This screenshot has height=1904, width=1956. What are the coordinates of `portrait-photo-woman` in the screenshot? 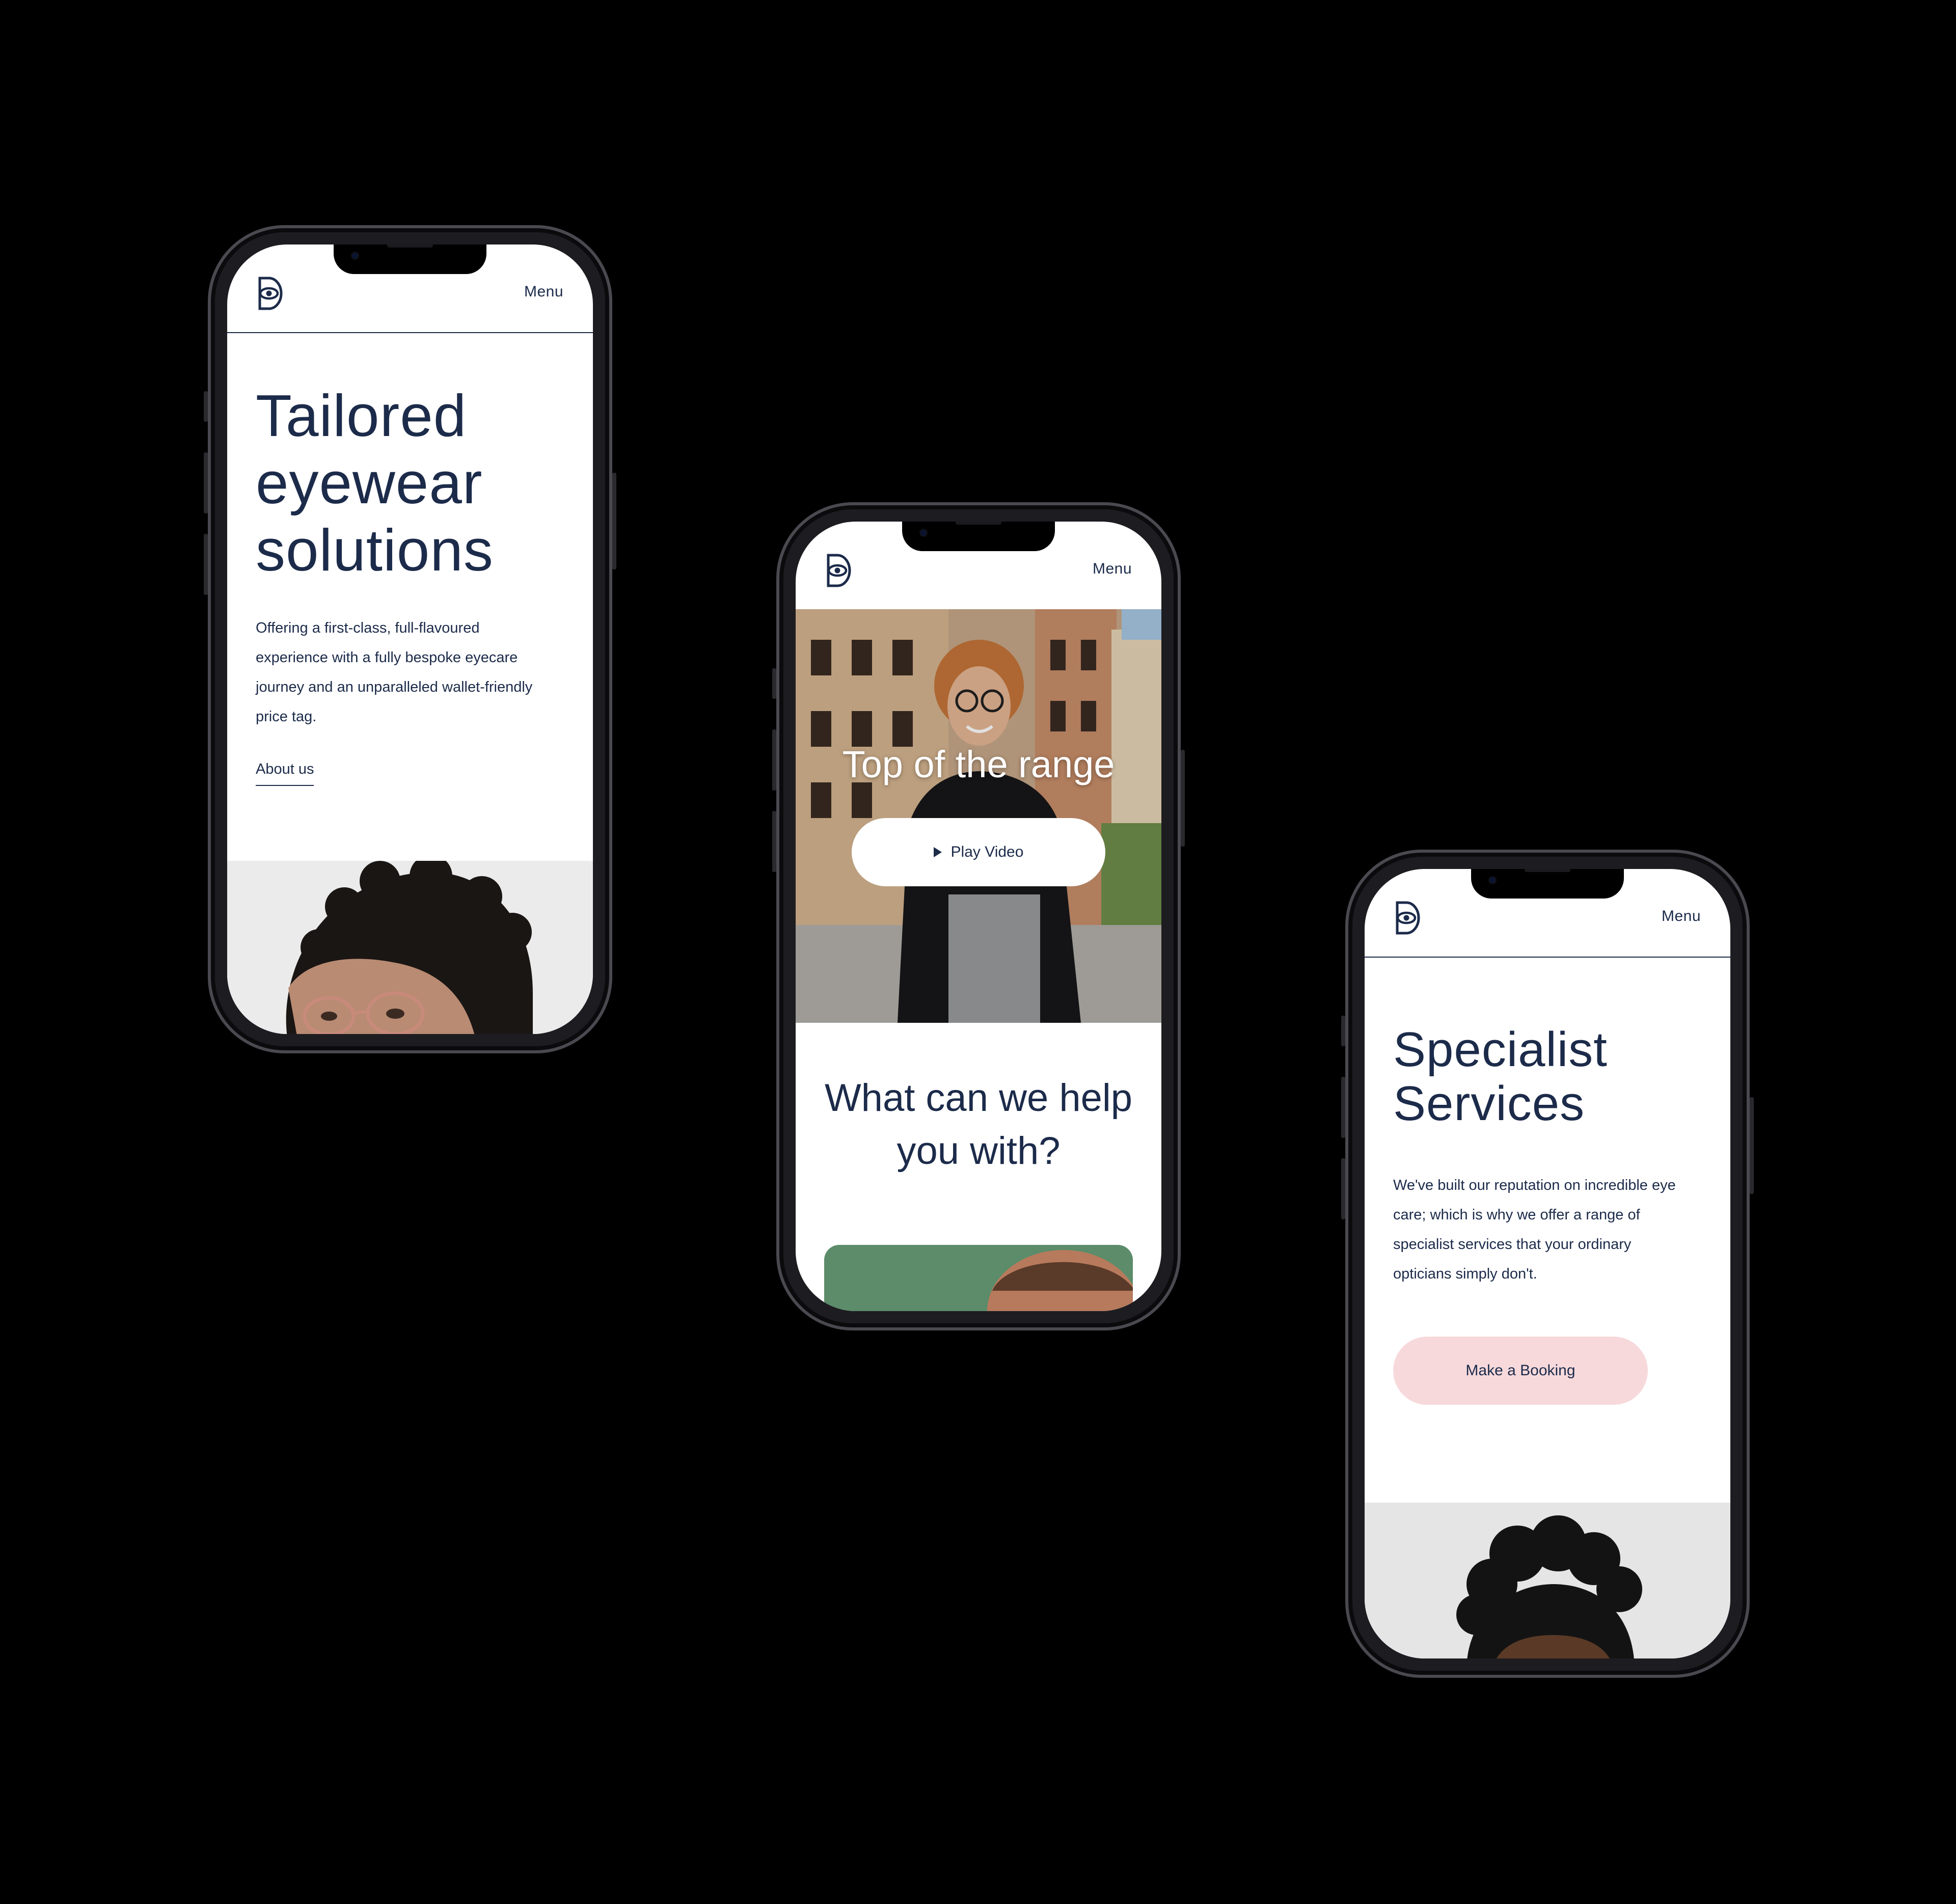 It's located at (410, 947).